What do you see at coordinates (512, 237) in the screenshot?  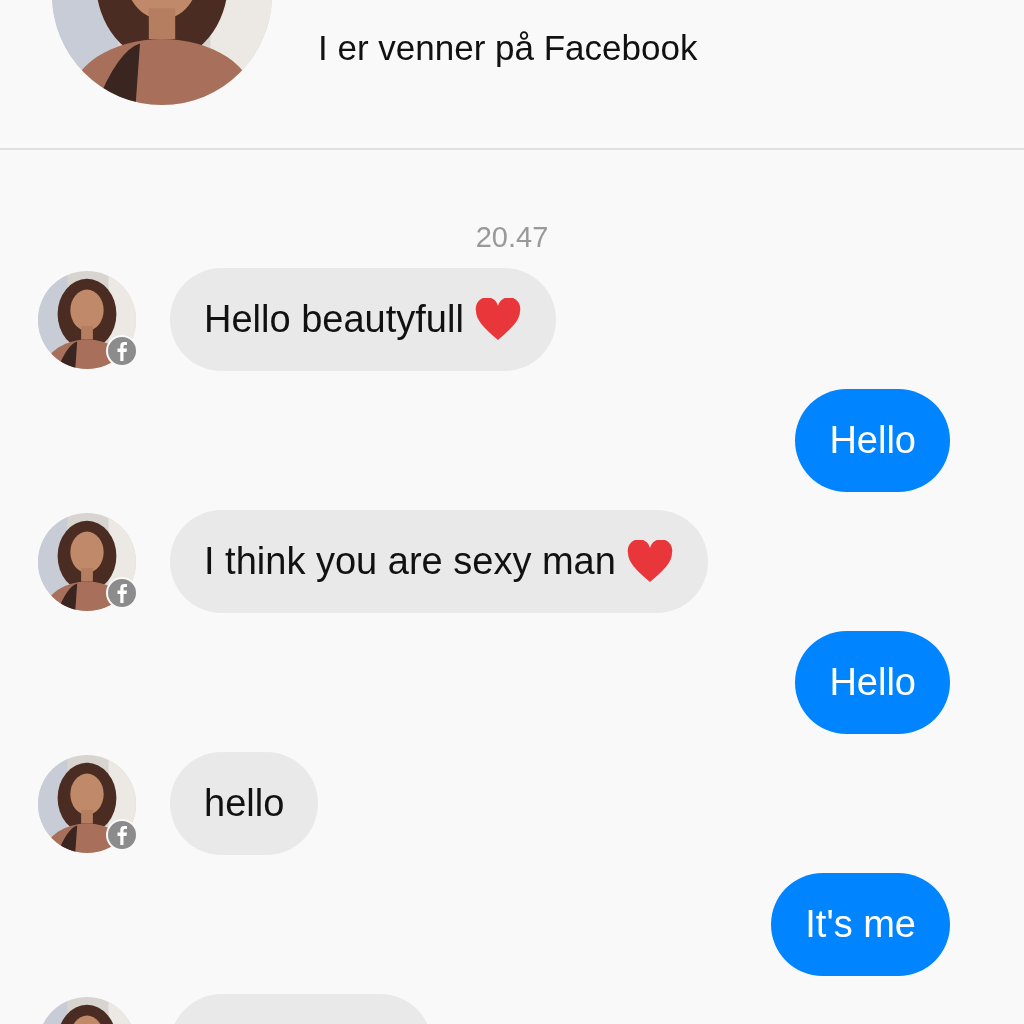 I see `timestamp: 20.47` at bounding box center [512, 237].